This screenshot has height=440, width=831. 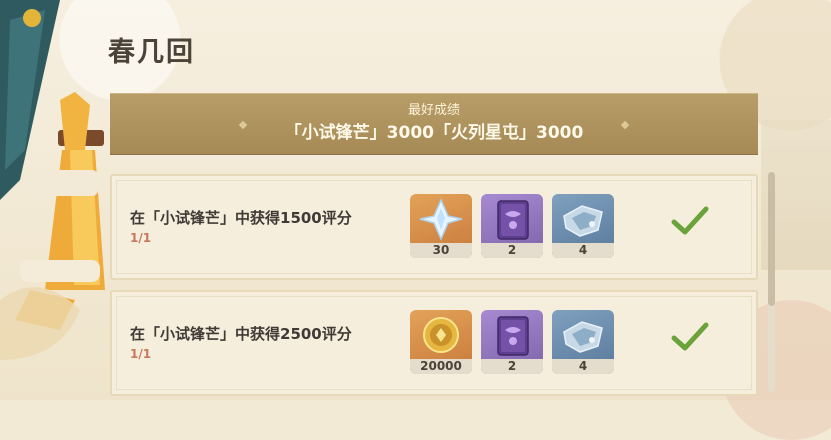 What do you see at coordinates (441, 250) in the screenshot?
I see `reward-count: 30` at bounding box center [441, 250].